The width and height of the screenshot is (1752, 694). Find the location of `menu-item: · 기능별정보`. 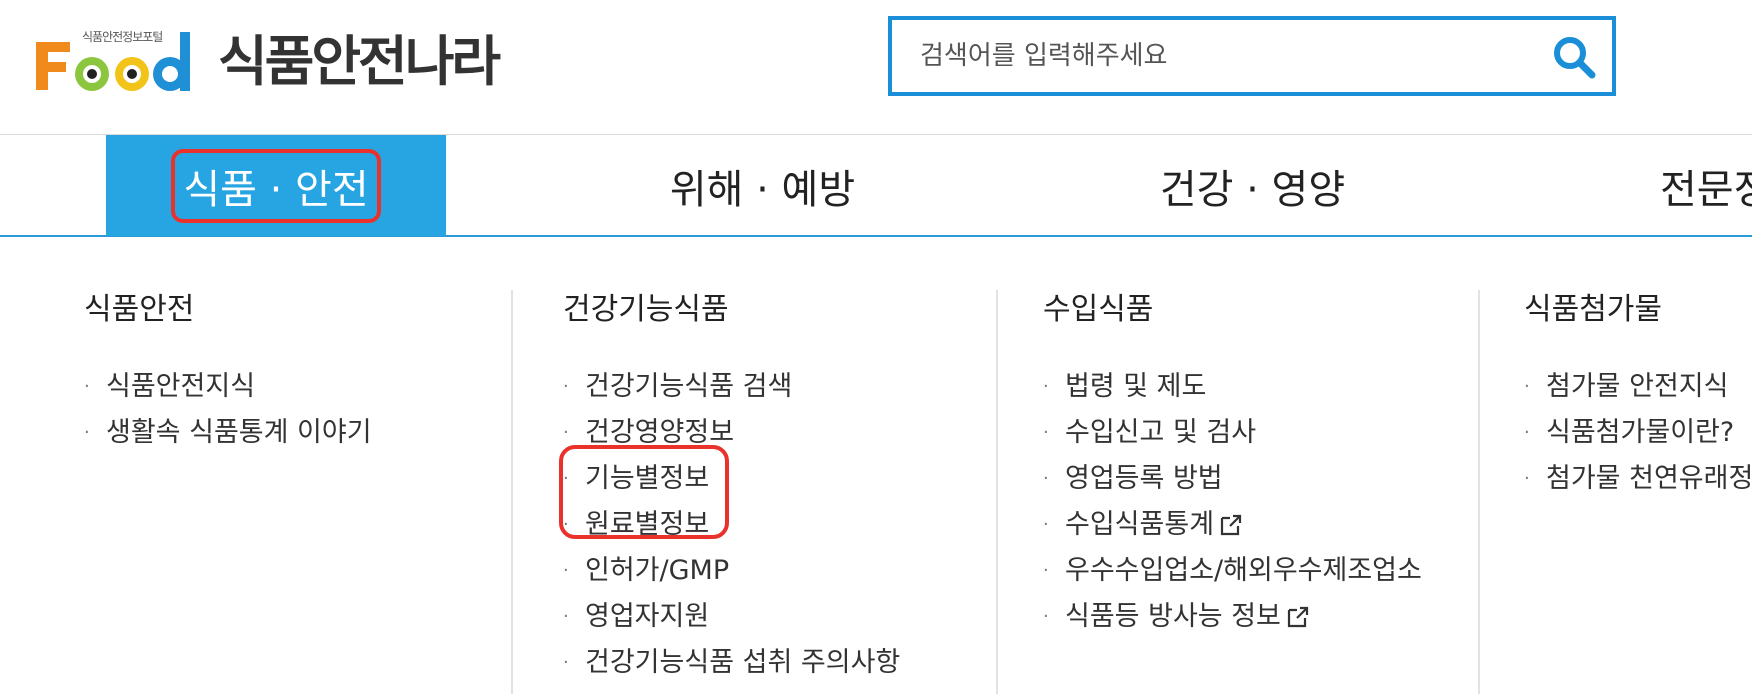

menu-item: · 기능별정보 is located at coordinates (731, 479).